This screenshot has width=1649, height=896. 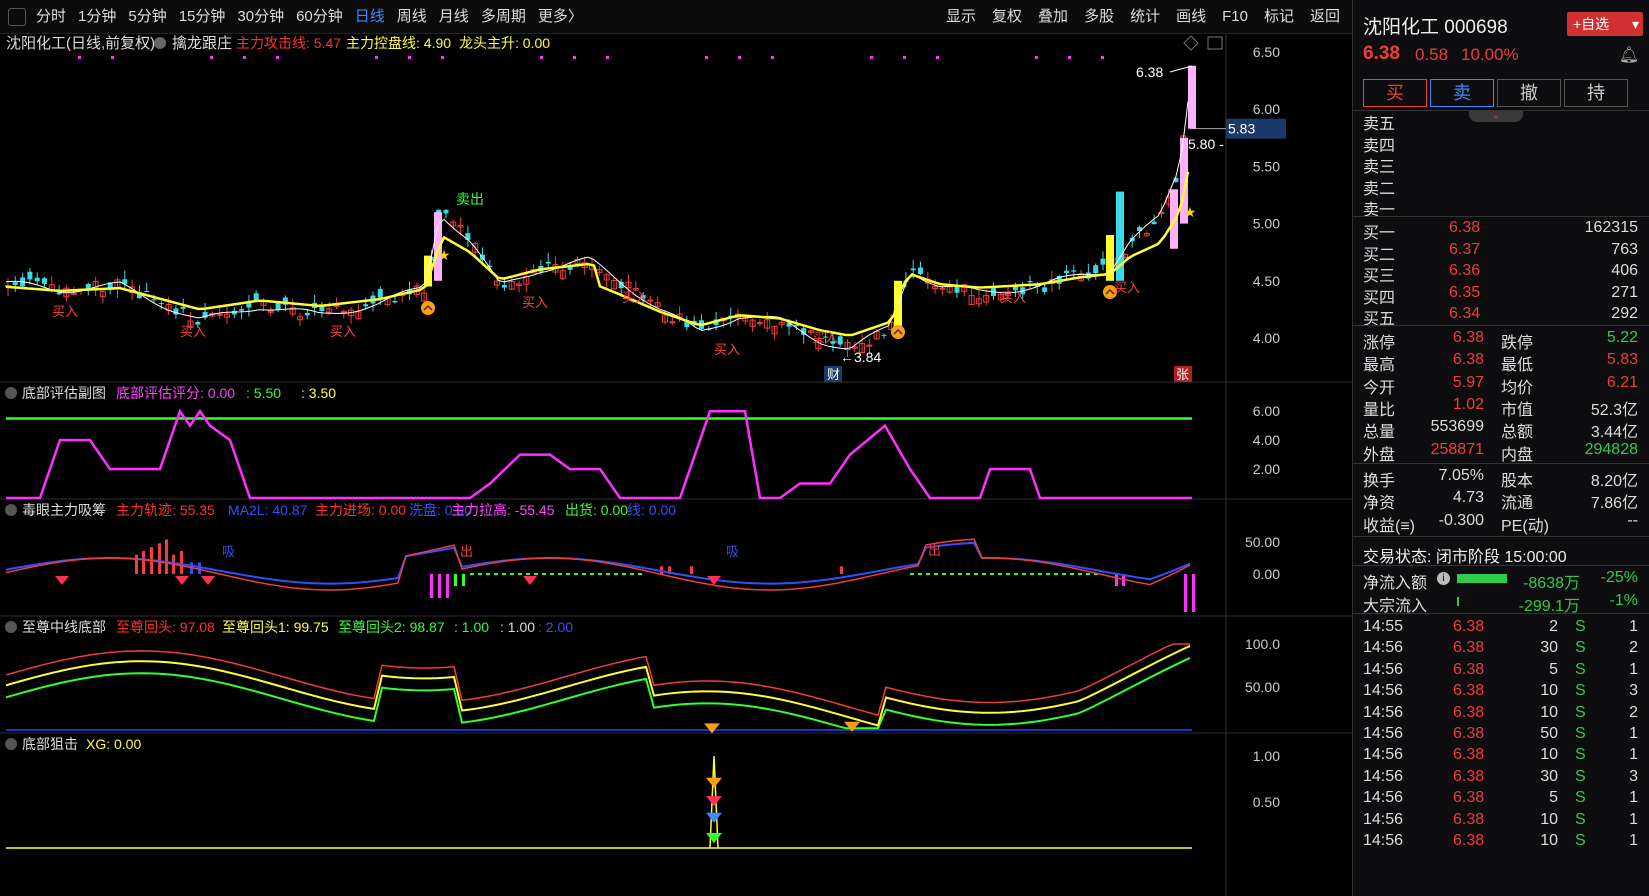 I want to click on tool-1: 复权, so click(x=1007, y=17).